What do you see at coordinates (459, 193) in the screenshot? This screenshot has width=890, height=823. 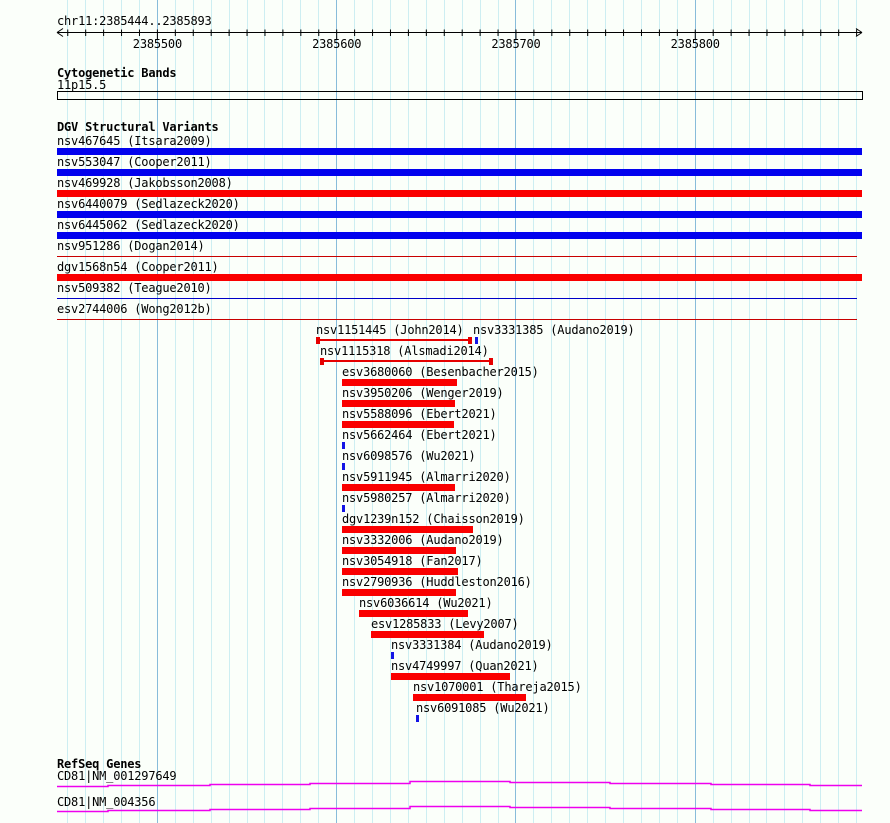 I see `feature-nsv469928` at bounding box center [459, 193].